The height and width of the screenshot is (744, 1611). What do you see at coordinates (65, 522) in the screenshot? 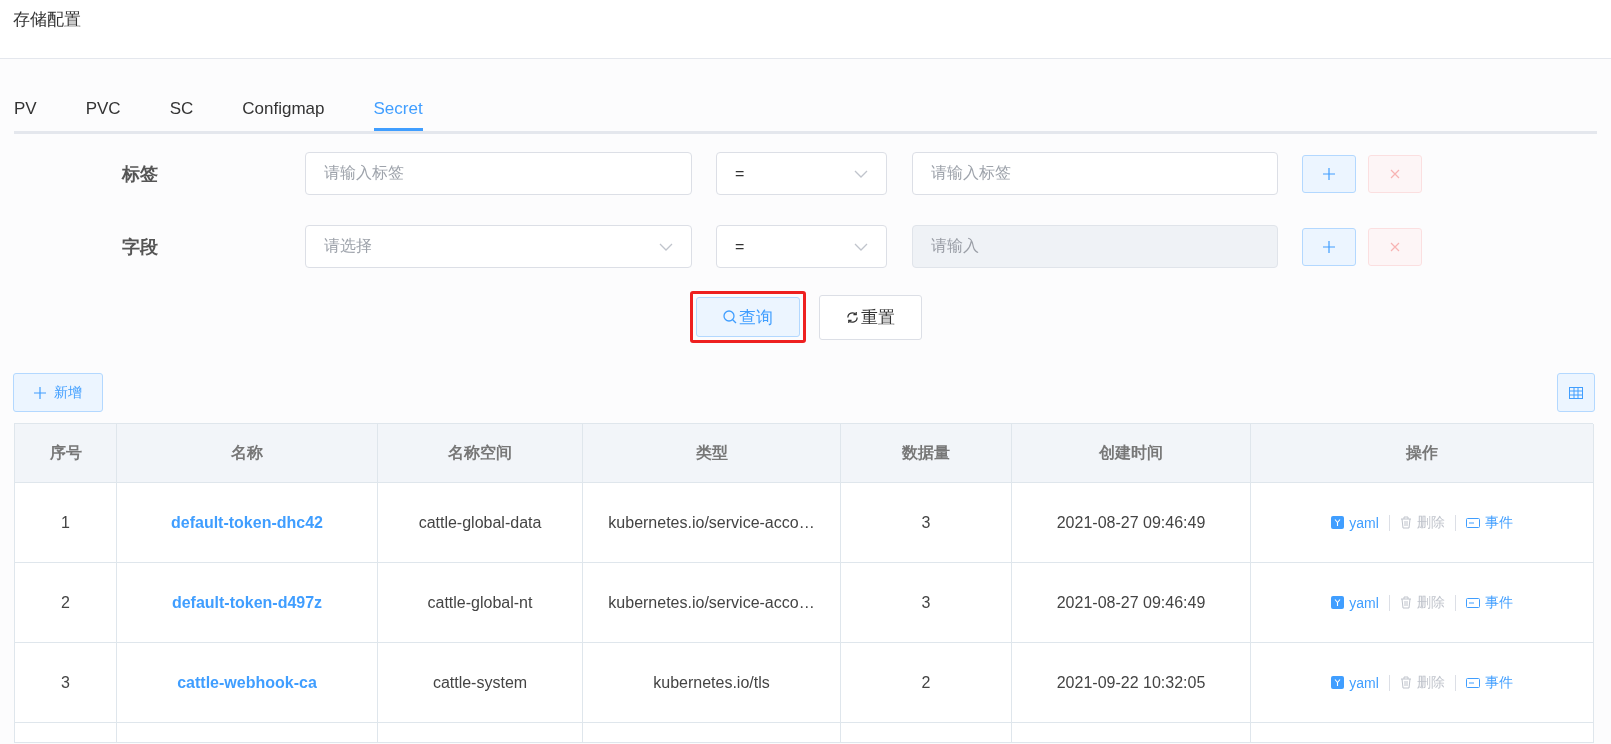
I see `index-cell: 1` at bounding box center [65, 522].